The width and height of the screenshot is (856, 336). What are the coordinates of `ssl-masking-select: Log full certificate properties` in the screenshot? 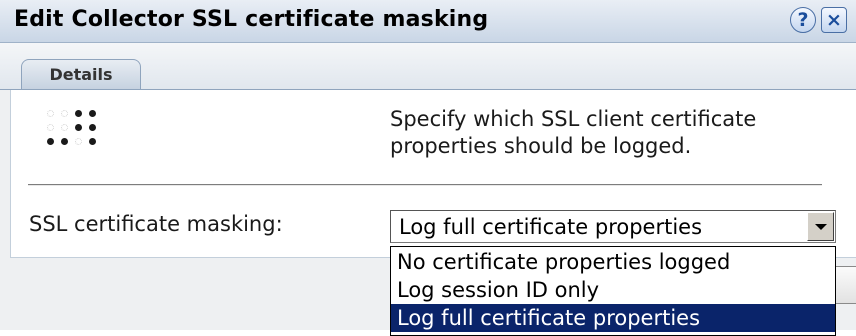 It's located at (613, 226).